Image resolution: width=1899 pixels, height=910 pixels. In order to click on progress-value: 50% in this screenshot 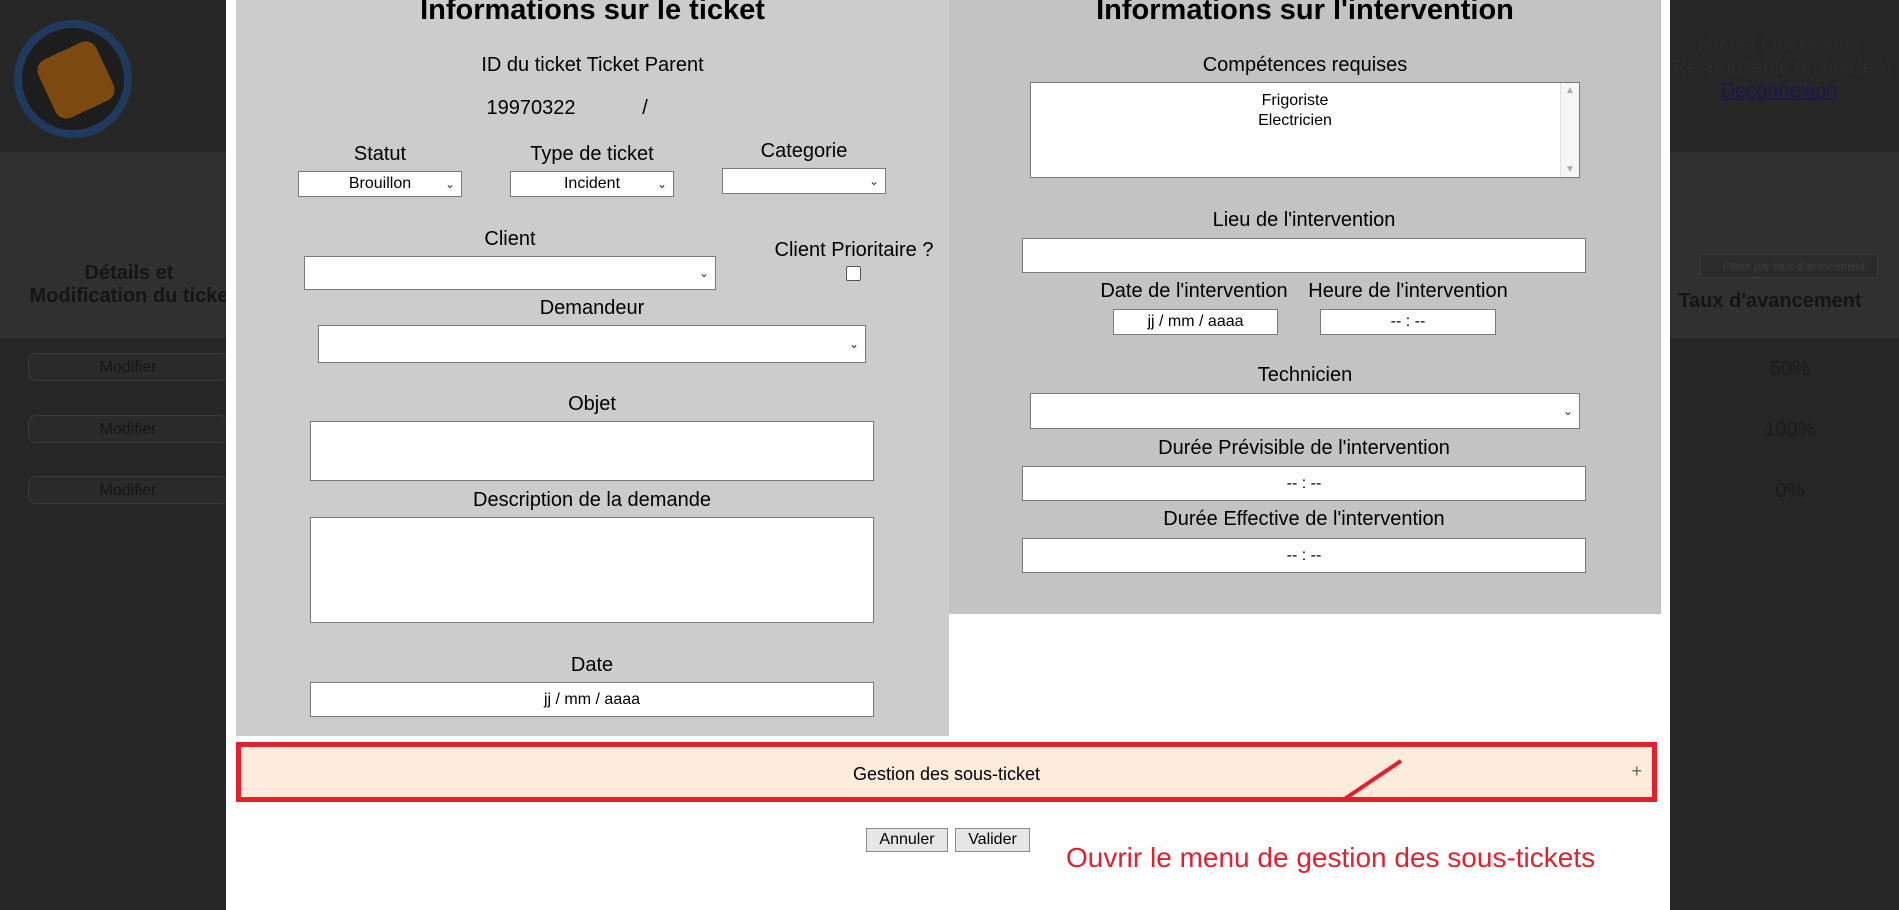, I will do `click(1790, 369)`.